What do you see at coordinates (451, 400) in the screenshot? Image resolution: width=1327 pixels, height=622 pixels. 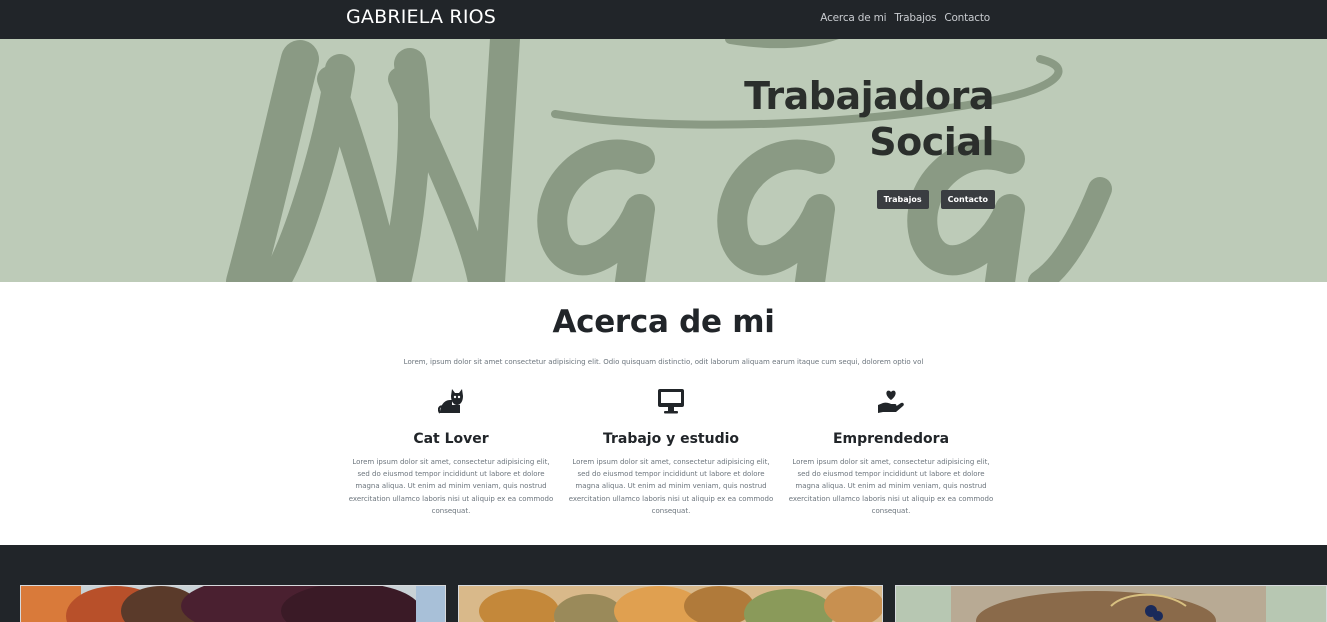 I see `cat-icon` at bounding box center [451, 400].